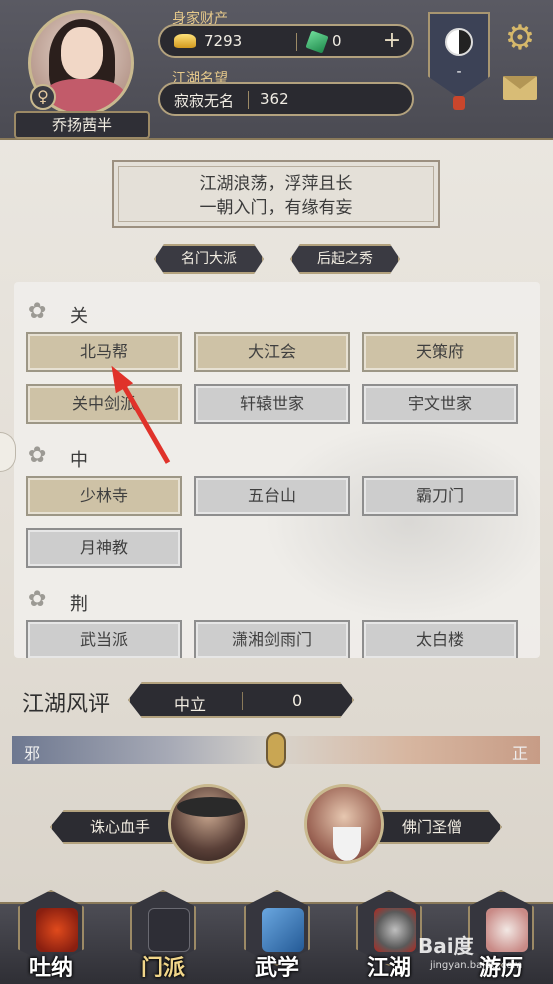 This screenshot has width=553, height=984. Describe the element at coordinates (50, 968) in the screenshot. I see `nav-label: 吐纳` at that location.